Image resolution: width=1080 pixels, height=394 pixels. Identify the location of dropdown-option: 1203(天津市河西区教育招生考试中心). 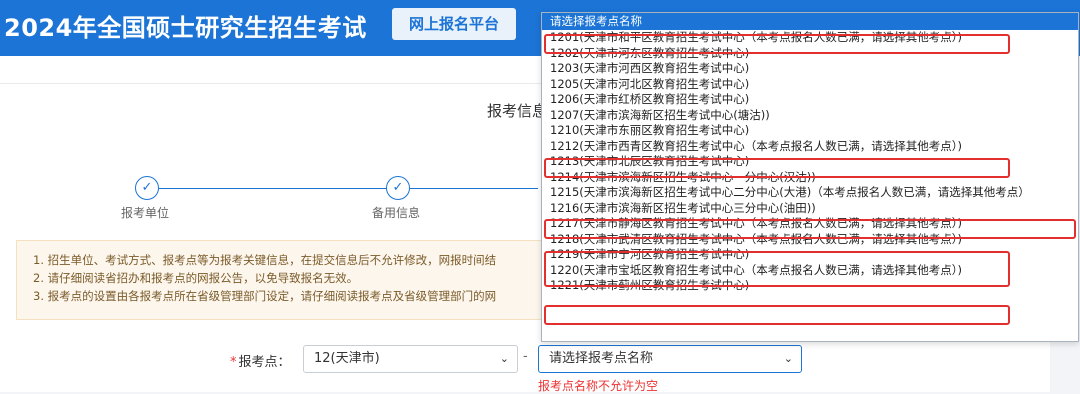
(810, 69).